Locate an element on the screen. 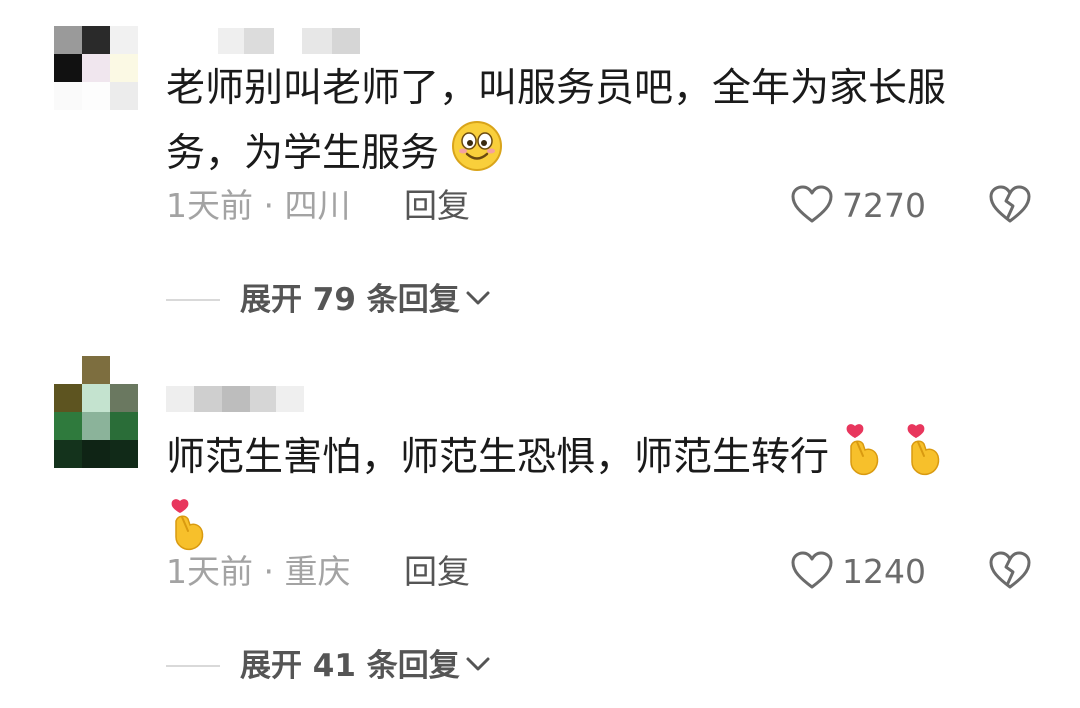 Image resolution: width=1080 pixels, height=708 pixels. comment-text: 老师别叫老师了，叫服务员吧，全年为家长服 务，为学生服务 is located at coordinates (596, 124).